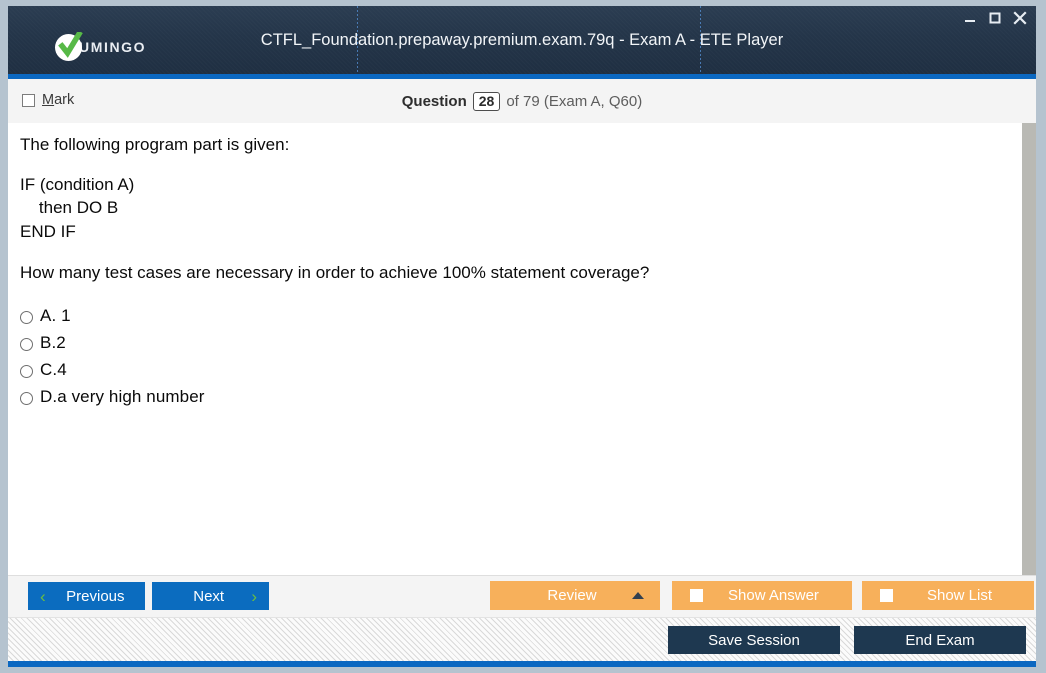 The image size is (1046, 673). I want to click on logo-text: UMINGO, so click(113, 47).